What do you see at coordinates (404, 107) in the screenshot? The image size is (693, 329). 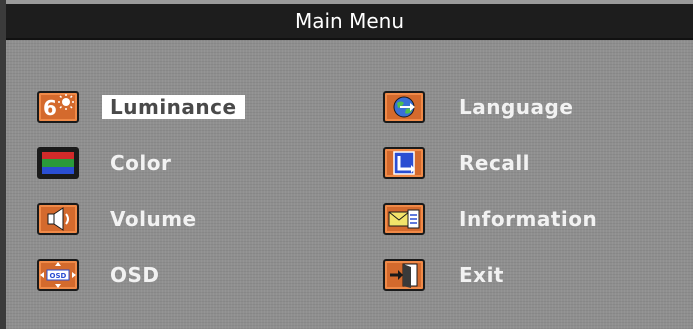 I see `globe-icon` at bounding box center [404, 107].